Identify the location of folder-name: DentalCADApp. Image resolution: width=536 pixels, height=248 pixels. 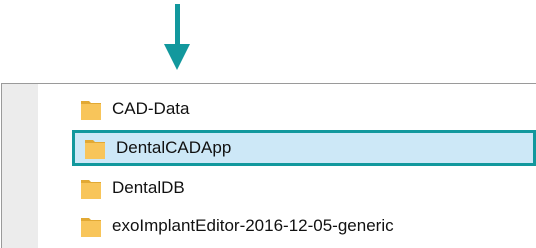
(174, 147).